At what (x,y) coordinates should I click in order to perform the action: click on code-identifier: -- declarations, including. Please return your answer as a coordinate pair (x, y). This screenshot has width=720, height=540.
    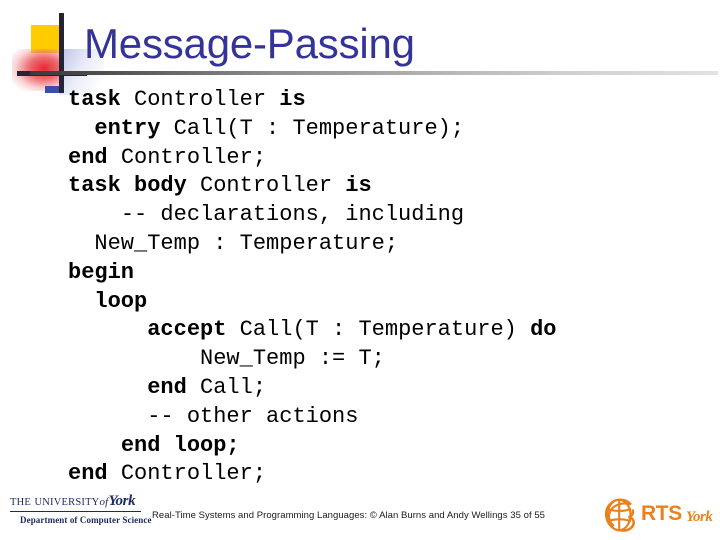
    Looking at the image, I should click on (292, 215).